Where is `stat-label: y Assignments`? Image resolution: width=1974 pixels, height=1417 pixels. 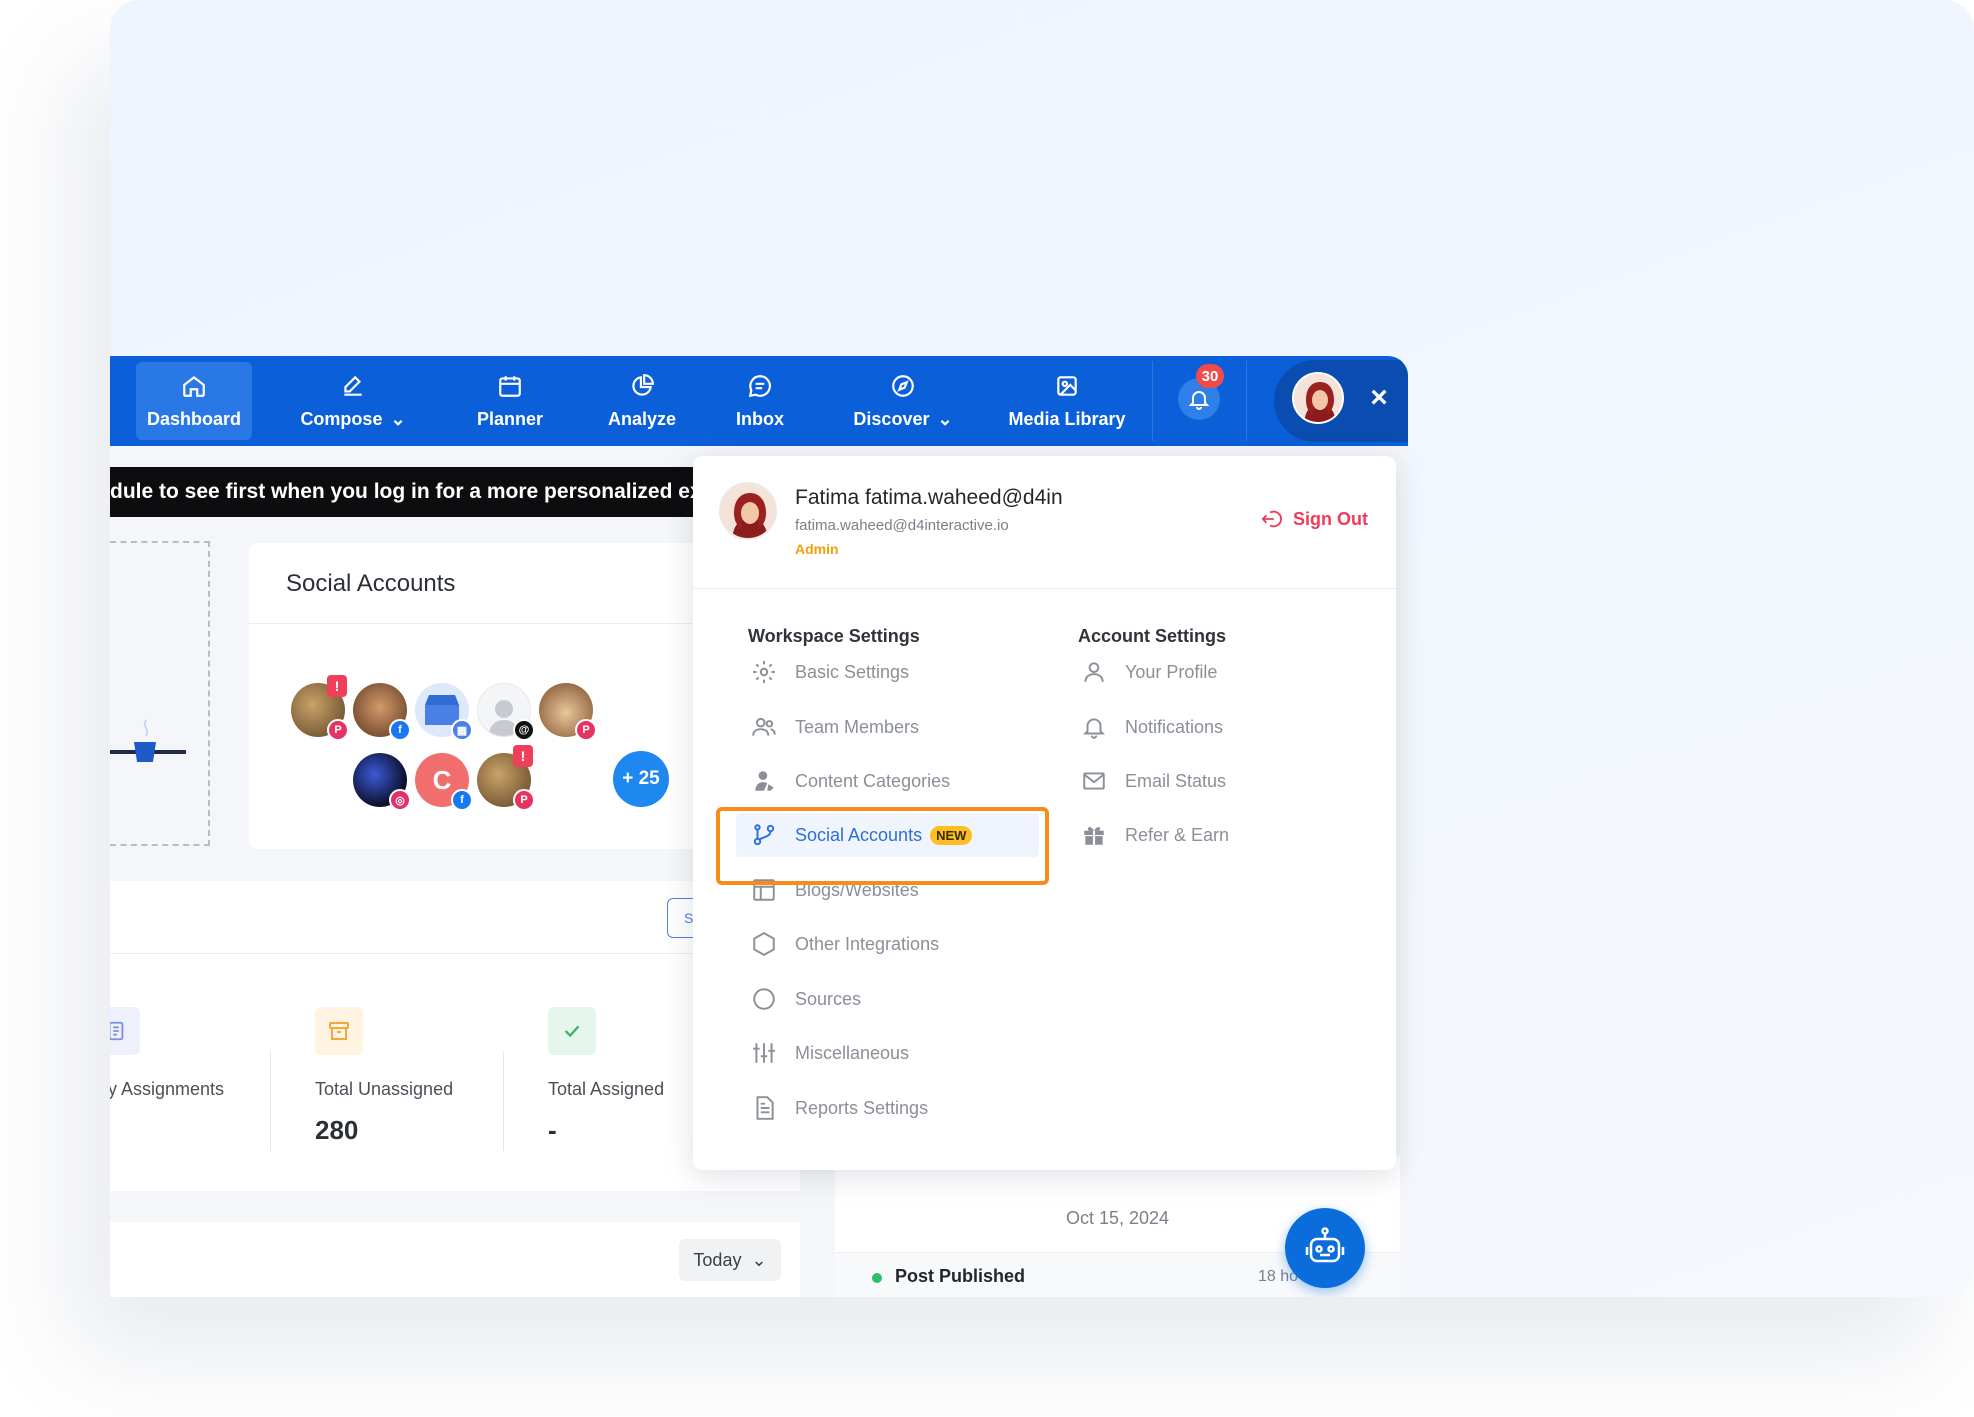 stat-label: y Assignments is located at coordinates (167, 1089).